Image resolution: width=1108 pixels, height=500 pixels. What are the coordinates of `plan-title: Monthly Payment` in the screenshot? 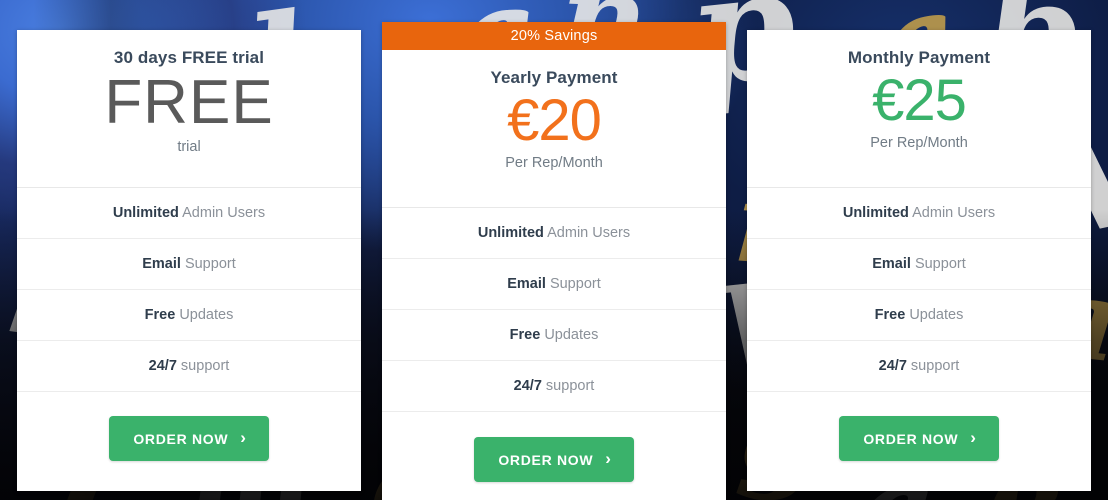 It's located at (919, 57).